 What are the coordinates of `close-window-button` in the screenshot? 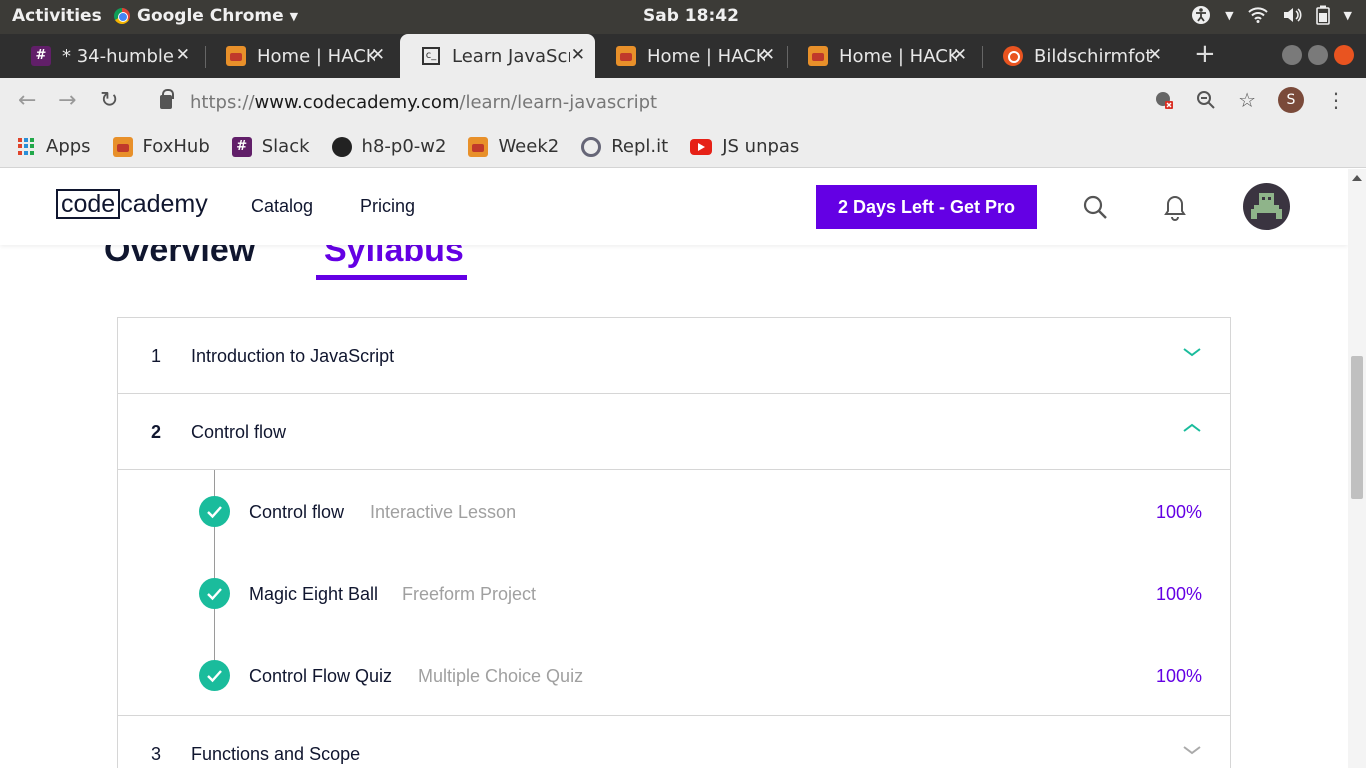 It's located at (1344, 55).